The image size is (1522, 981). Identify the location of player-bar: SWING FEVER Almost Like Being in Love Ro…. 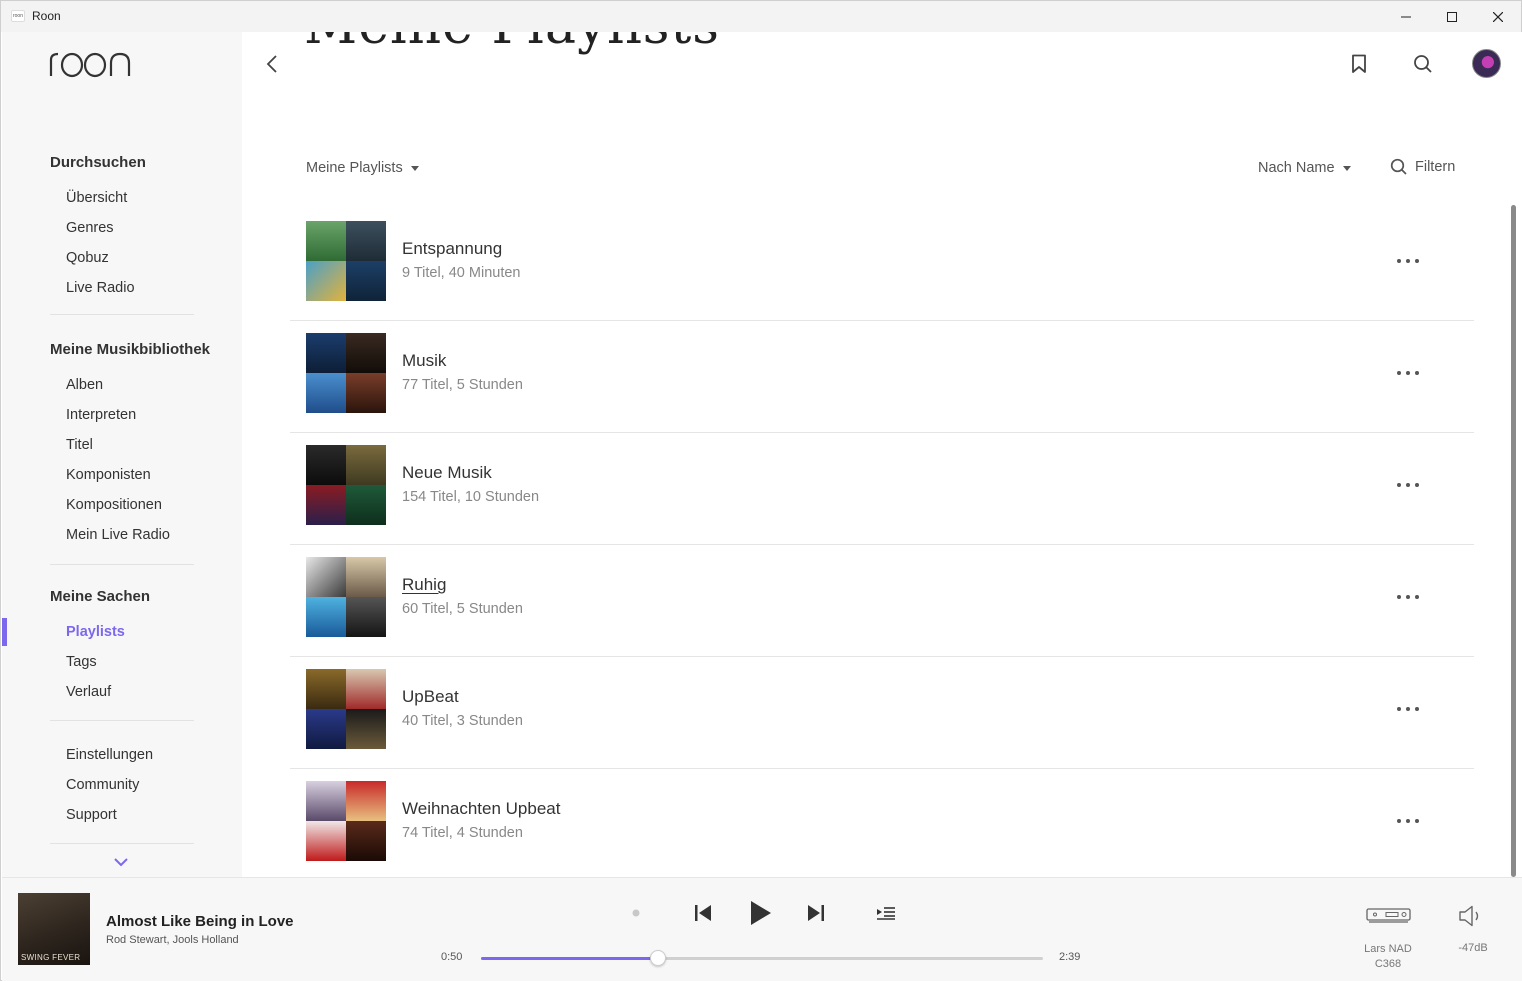
(762, 929).